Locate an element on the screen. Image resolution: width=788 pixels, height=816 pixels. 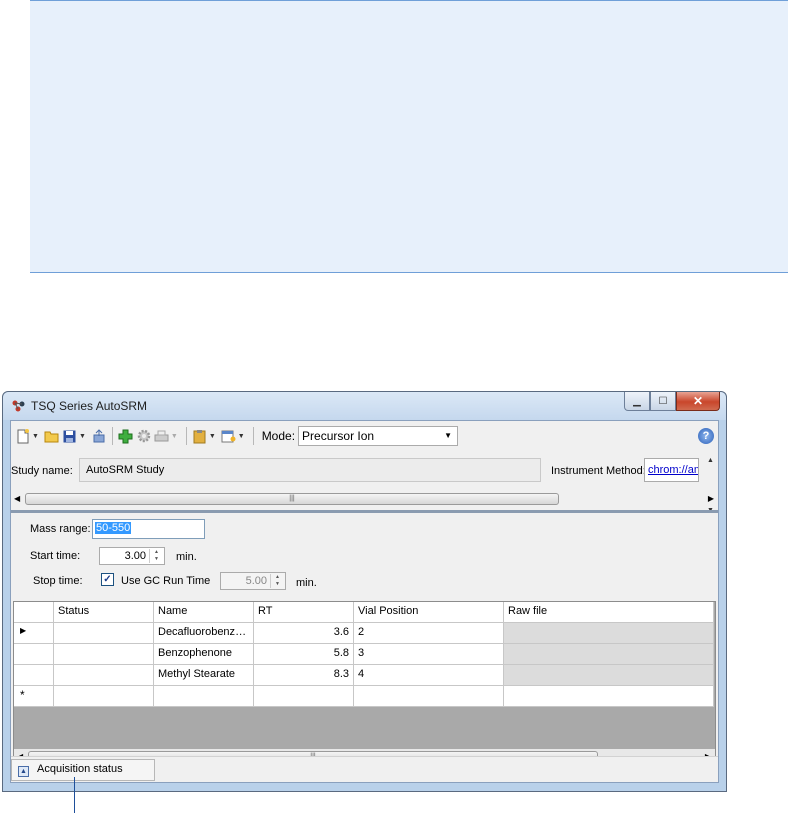
column-header-raw-file: Raw file is located at coordinates (609, 612).